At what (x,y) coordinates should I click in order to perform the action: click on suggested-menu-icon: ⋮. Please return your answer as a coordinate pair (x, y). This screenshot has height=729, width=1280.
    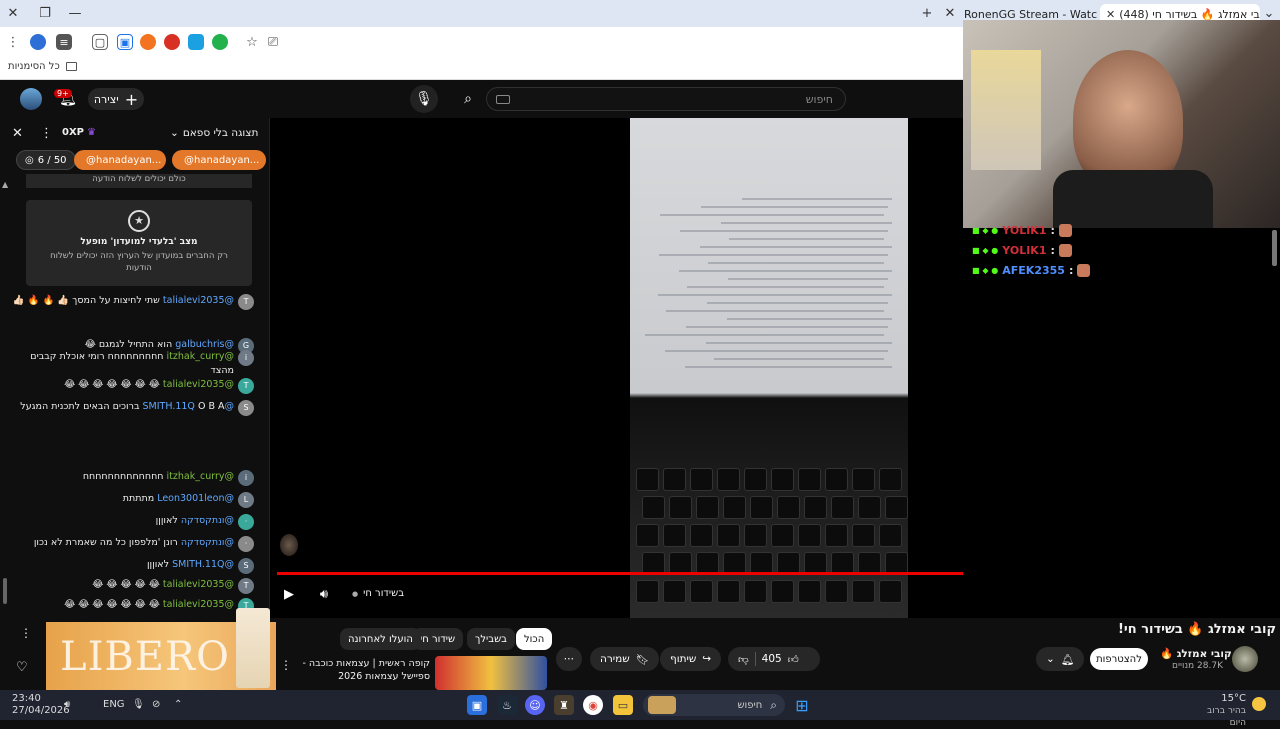
    Looking at the image, I should click on (286, 665).